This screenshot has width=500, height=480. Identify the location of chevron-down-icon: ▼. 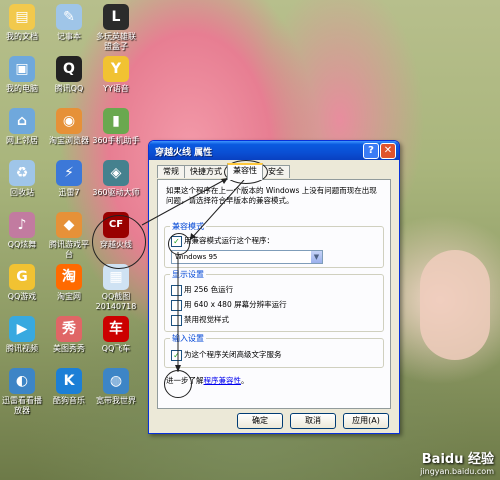
(316, 257).